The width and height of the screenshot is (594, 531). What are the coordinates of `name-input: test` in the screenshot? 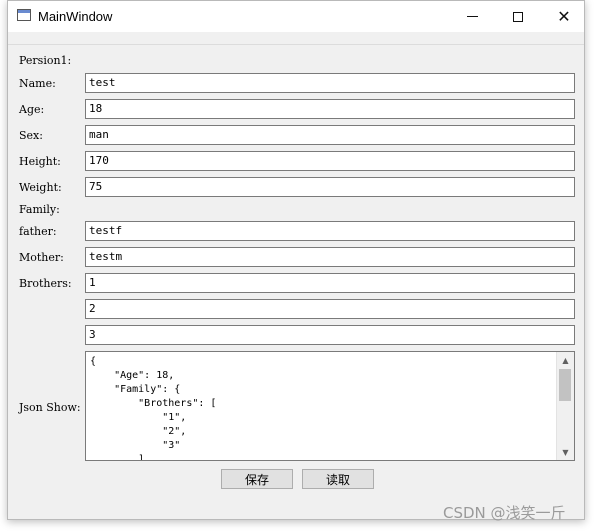 It's located at (330, 83).